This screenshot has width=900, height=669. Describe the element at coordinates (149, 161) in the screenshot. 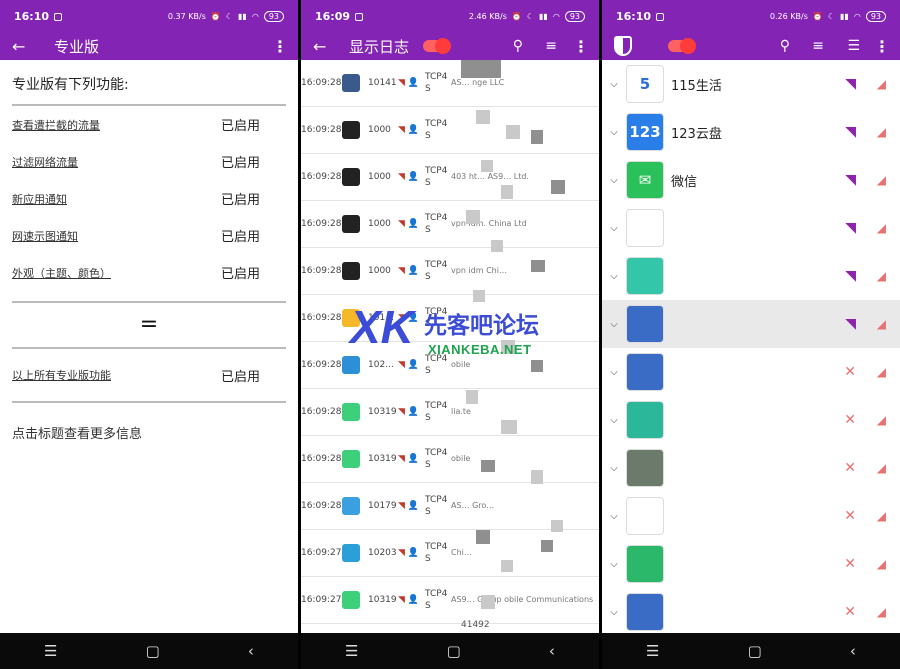

I see `feature-row: 过滤网络流量 已启用` at that location.